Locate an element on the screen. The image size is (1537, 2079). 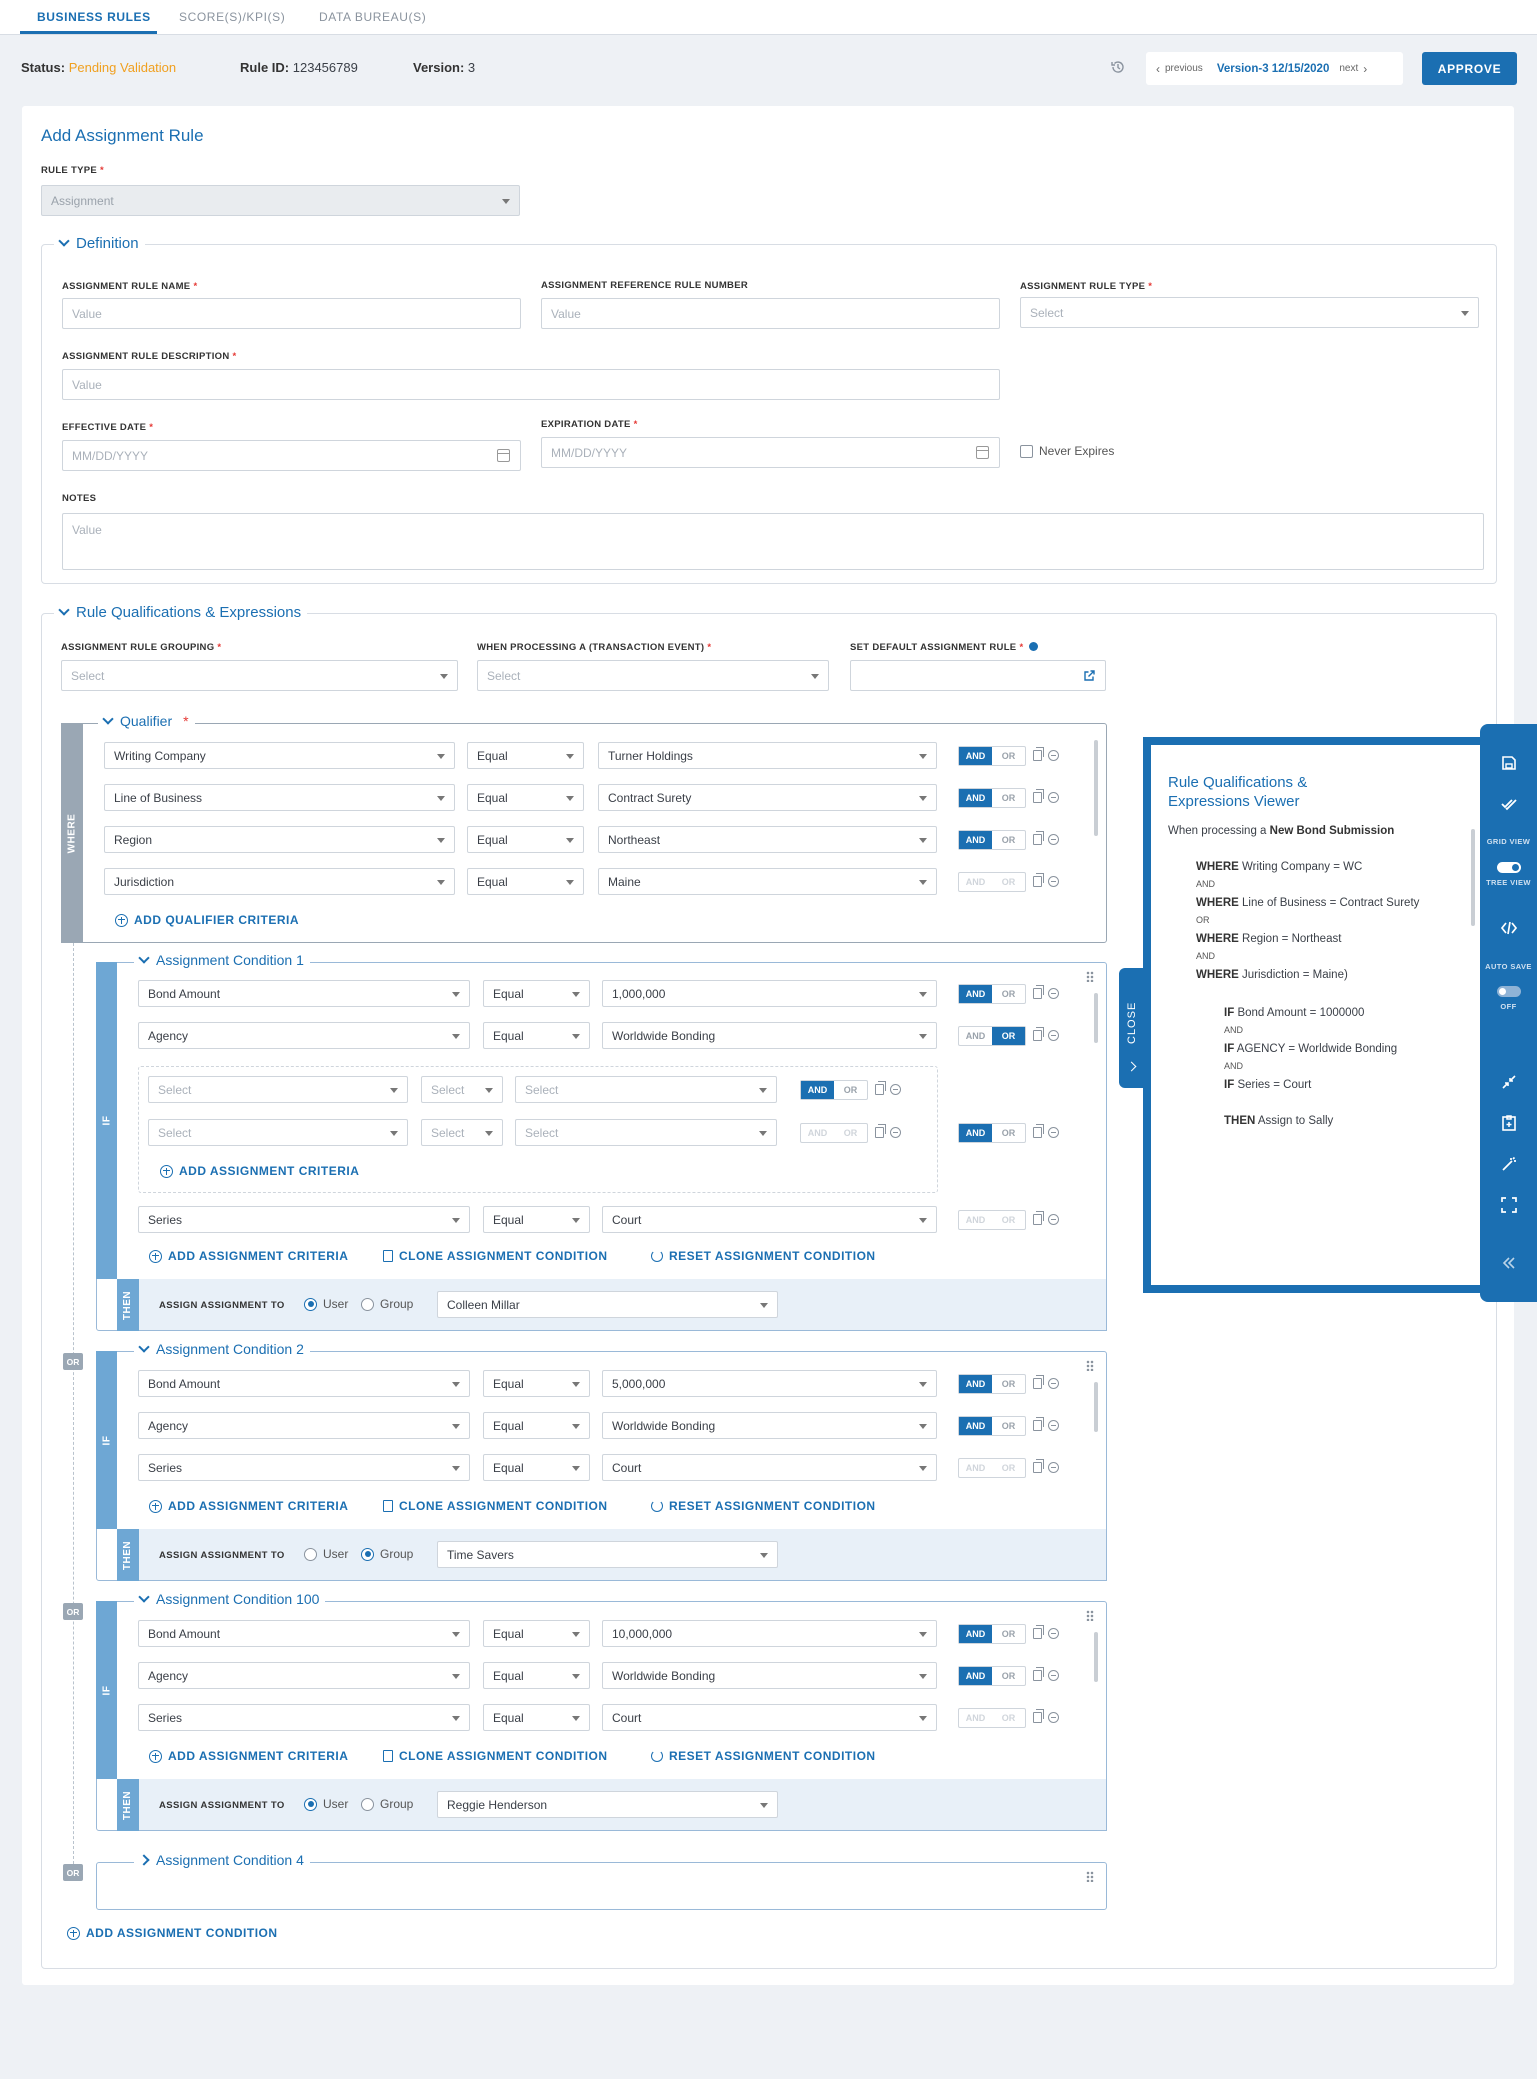
calendar-icon is located at coordinates (982, 452).